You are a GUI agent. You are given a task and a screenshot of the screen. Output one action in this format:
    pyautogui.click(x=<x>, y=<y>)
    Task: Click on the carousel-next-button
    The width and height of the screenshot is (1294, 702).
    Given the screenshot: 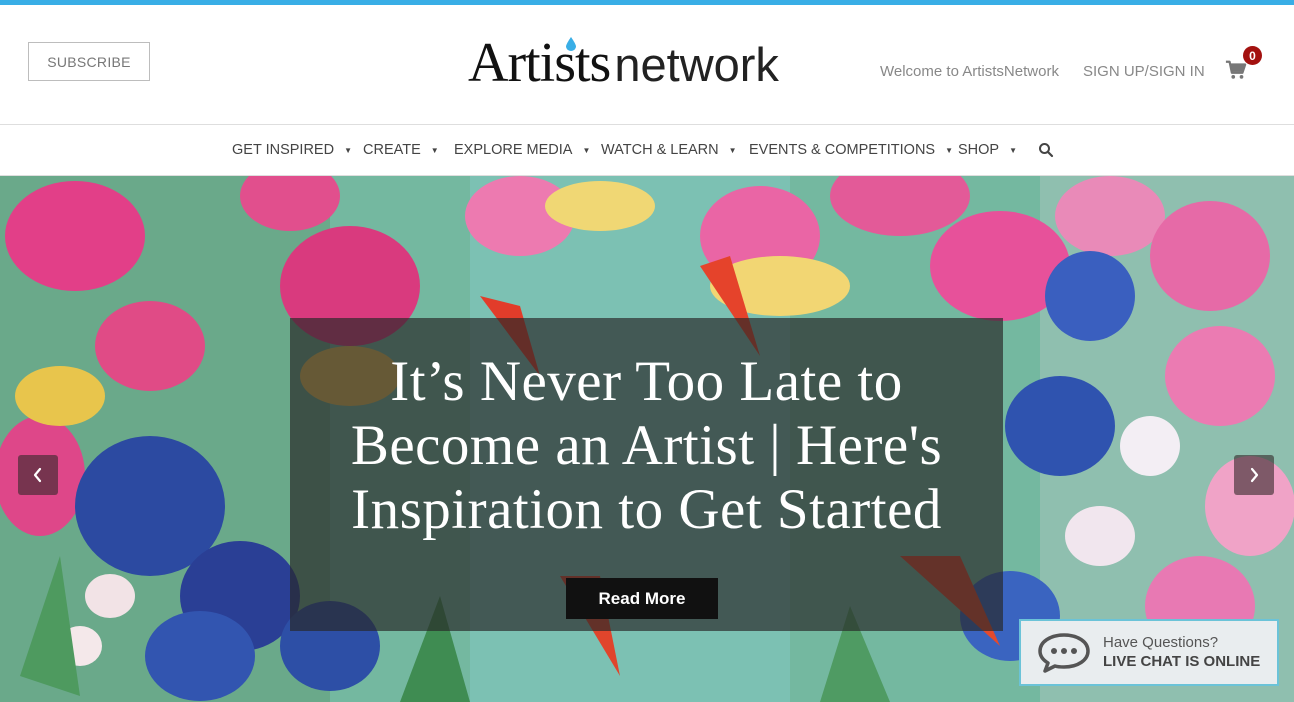 What is the action you would take?
    pyautogui.click(x=1254, y=475)
    